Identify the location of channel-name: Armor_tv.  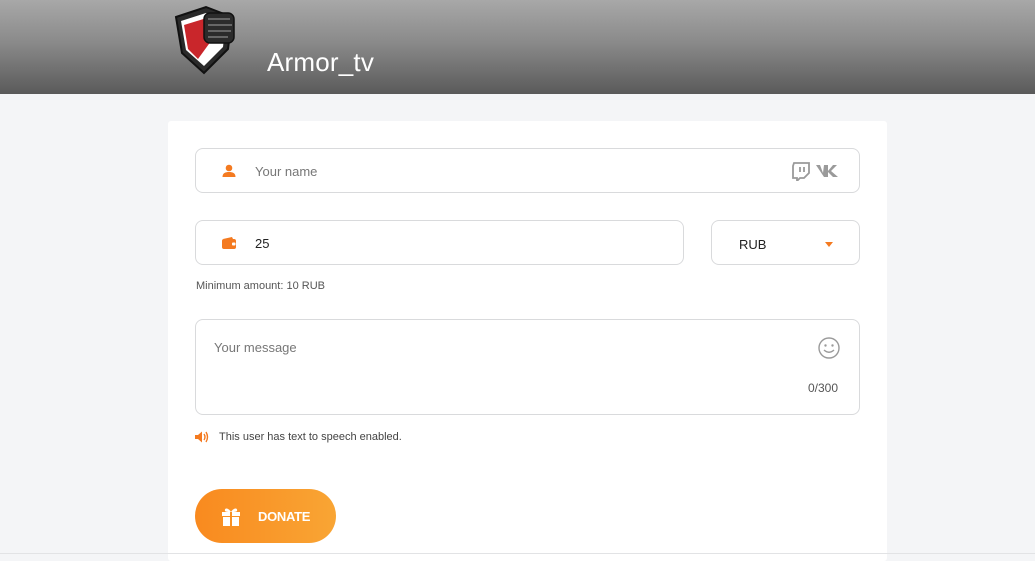
(321, 62).